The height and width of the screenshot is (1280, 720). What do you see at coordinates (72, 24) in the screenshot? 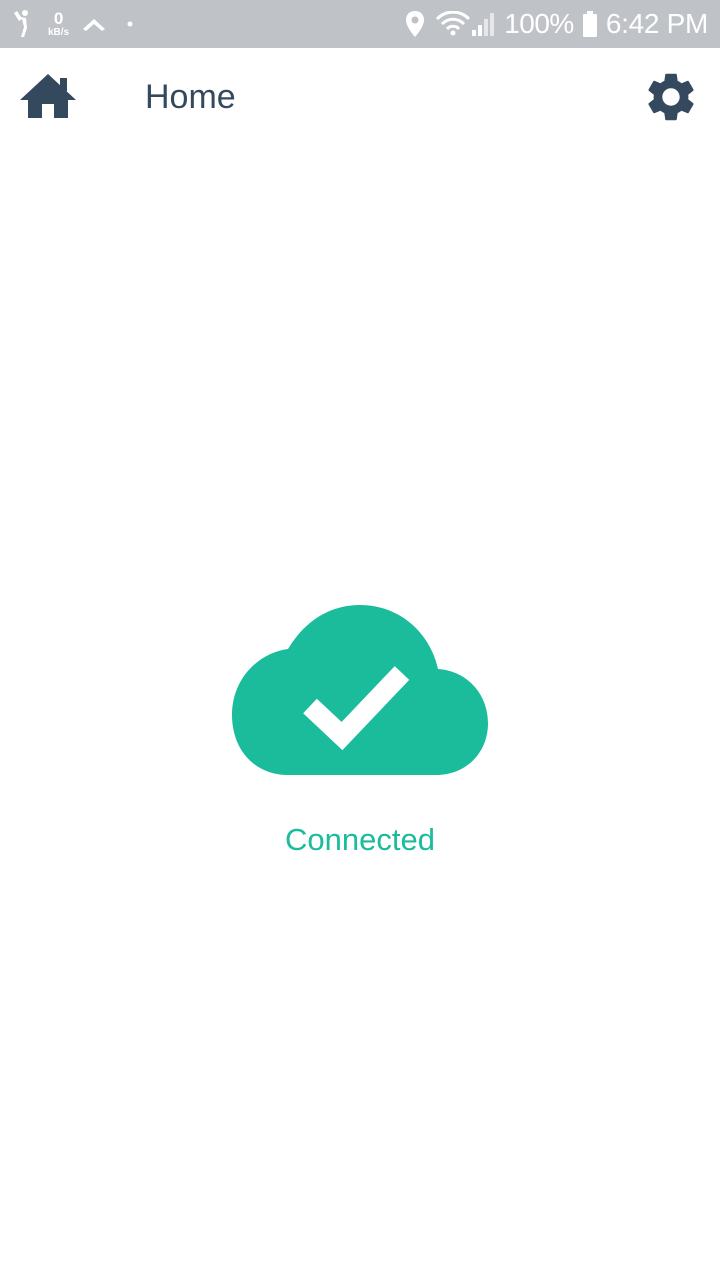
I see `status-bar-left: 0 kB/s` at bounding box center [72, 24].